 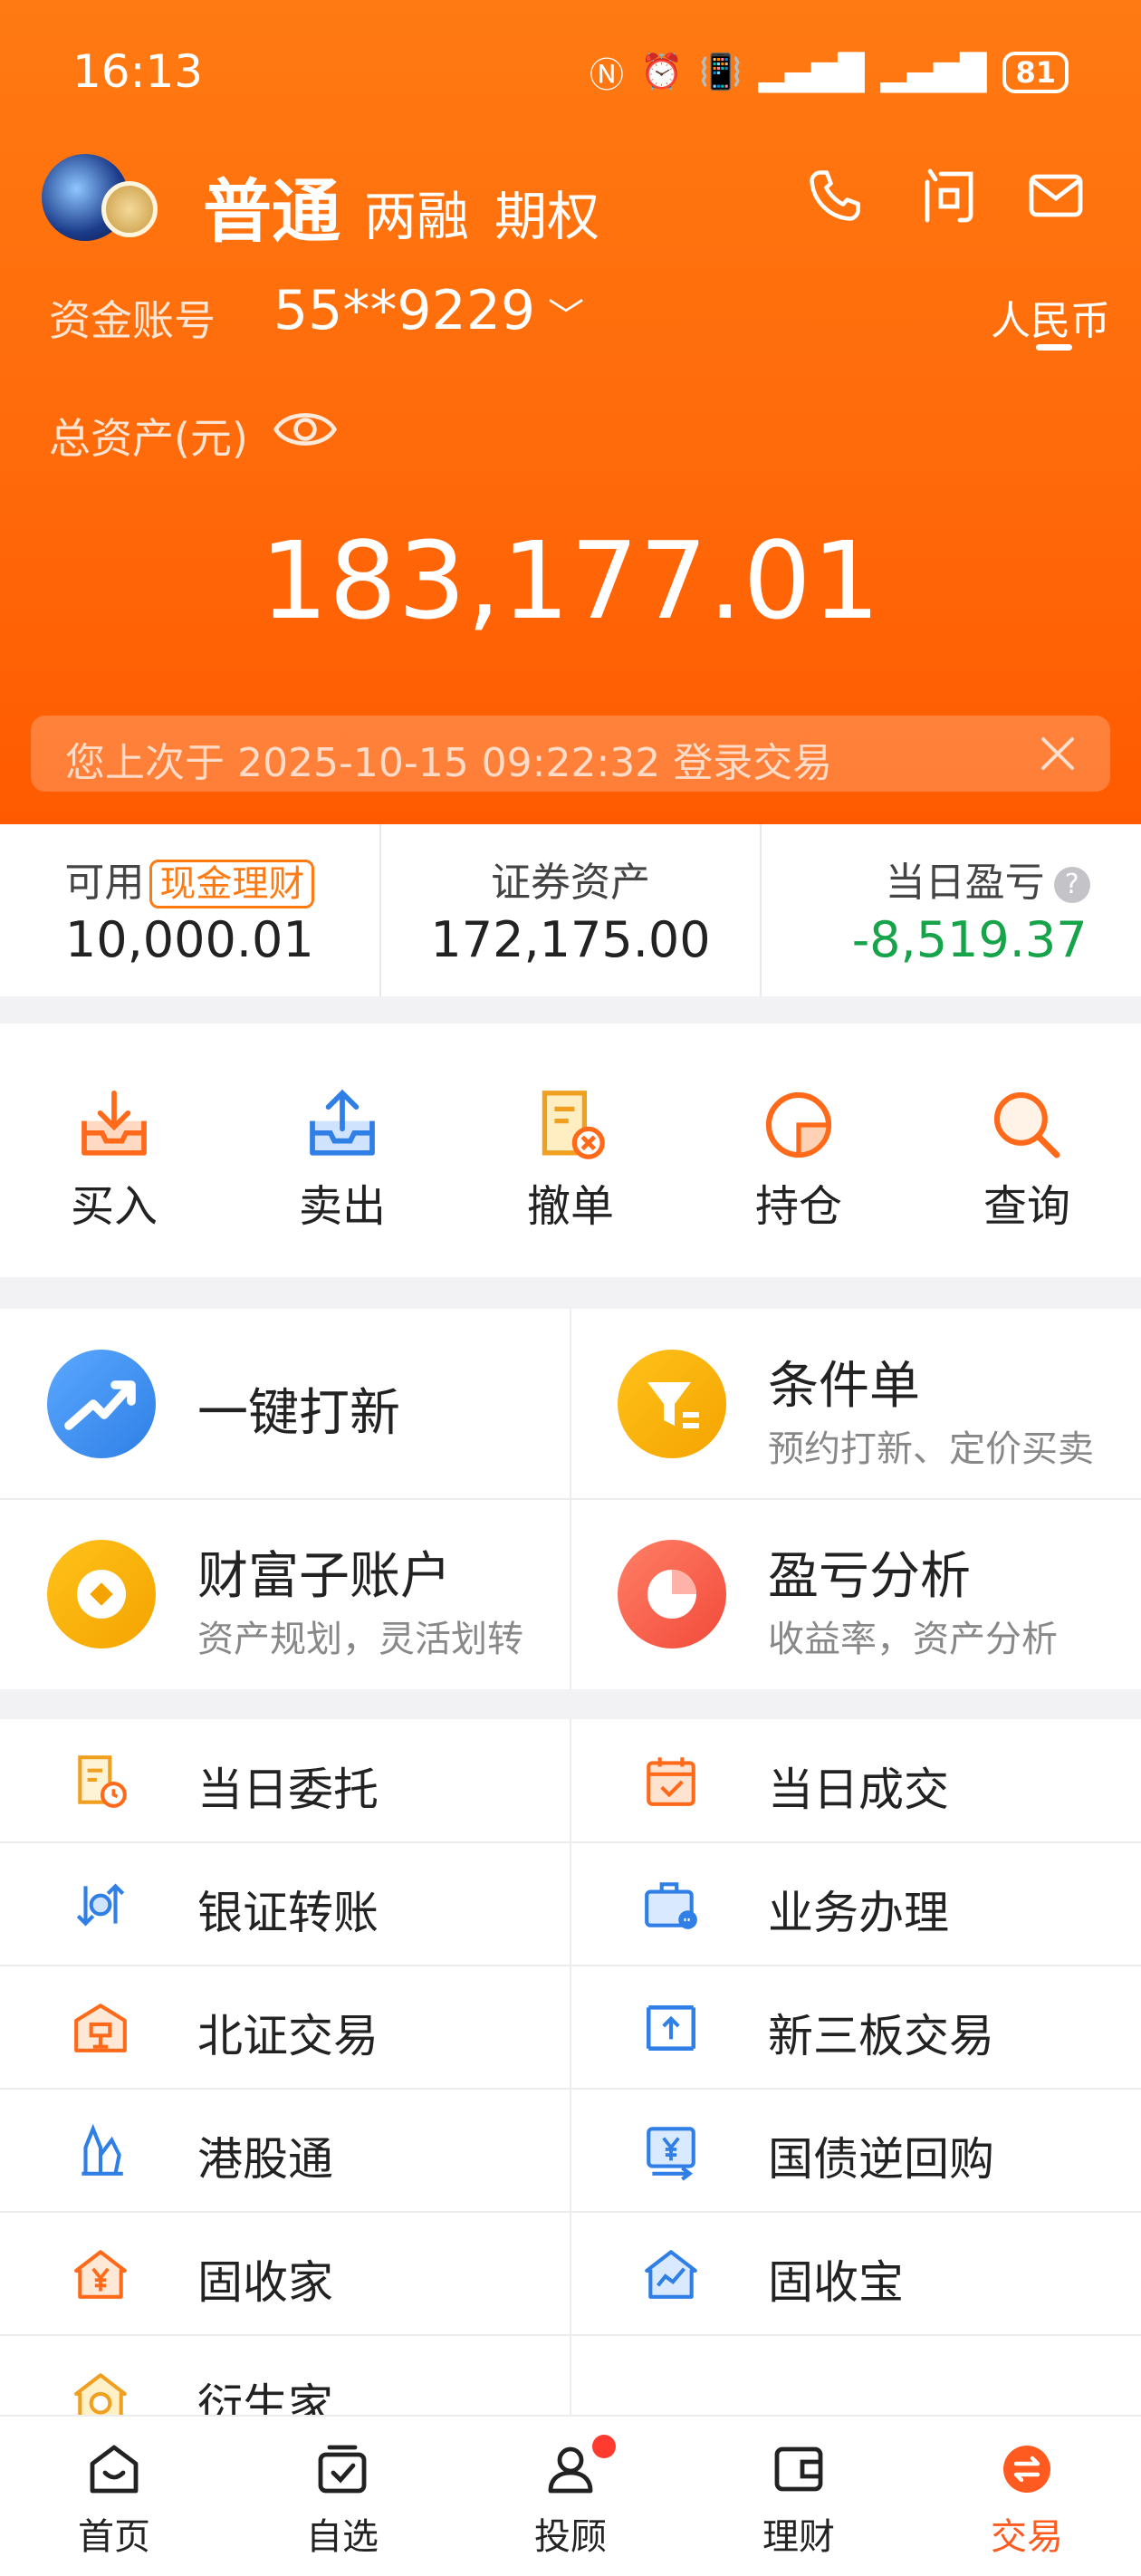 I want to click on buy-button: 买入, so click(x=114, y=1150).